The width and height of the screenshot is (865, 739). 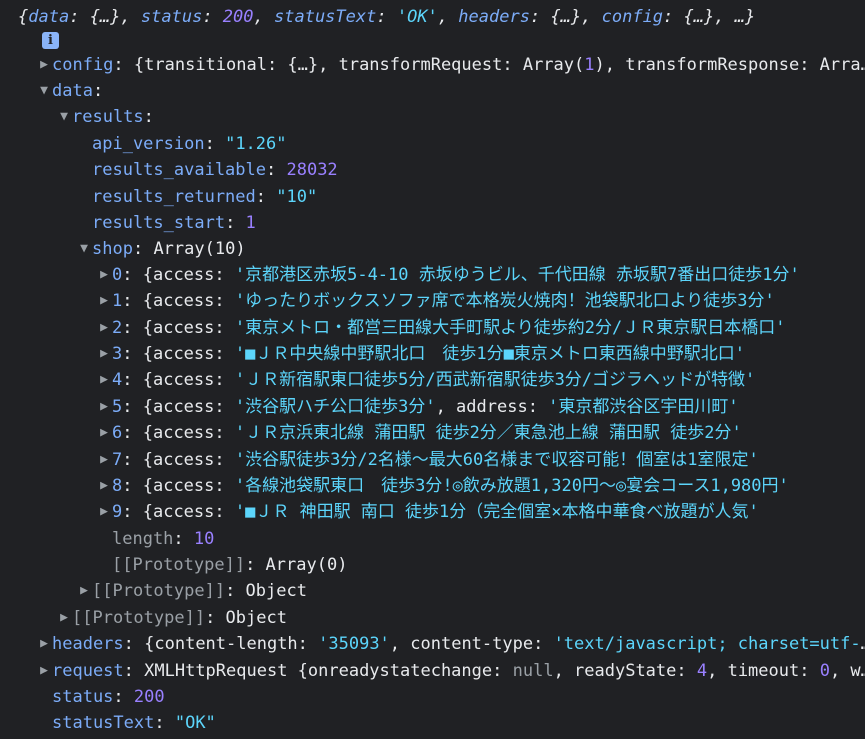 I want to click on status-text-row: ▶statusText: "OK", so click(x=450, y=723).